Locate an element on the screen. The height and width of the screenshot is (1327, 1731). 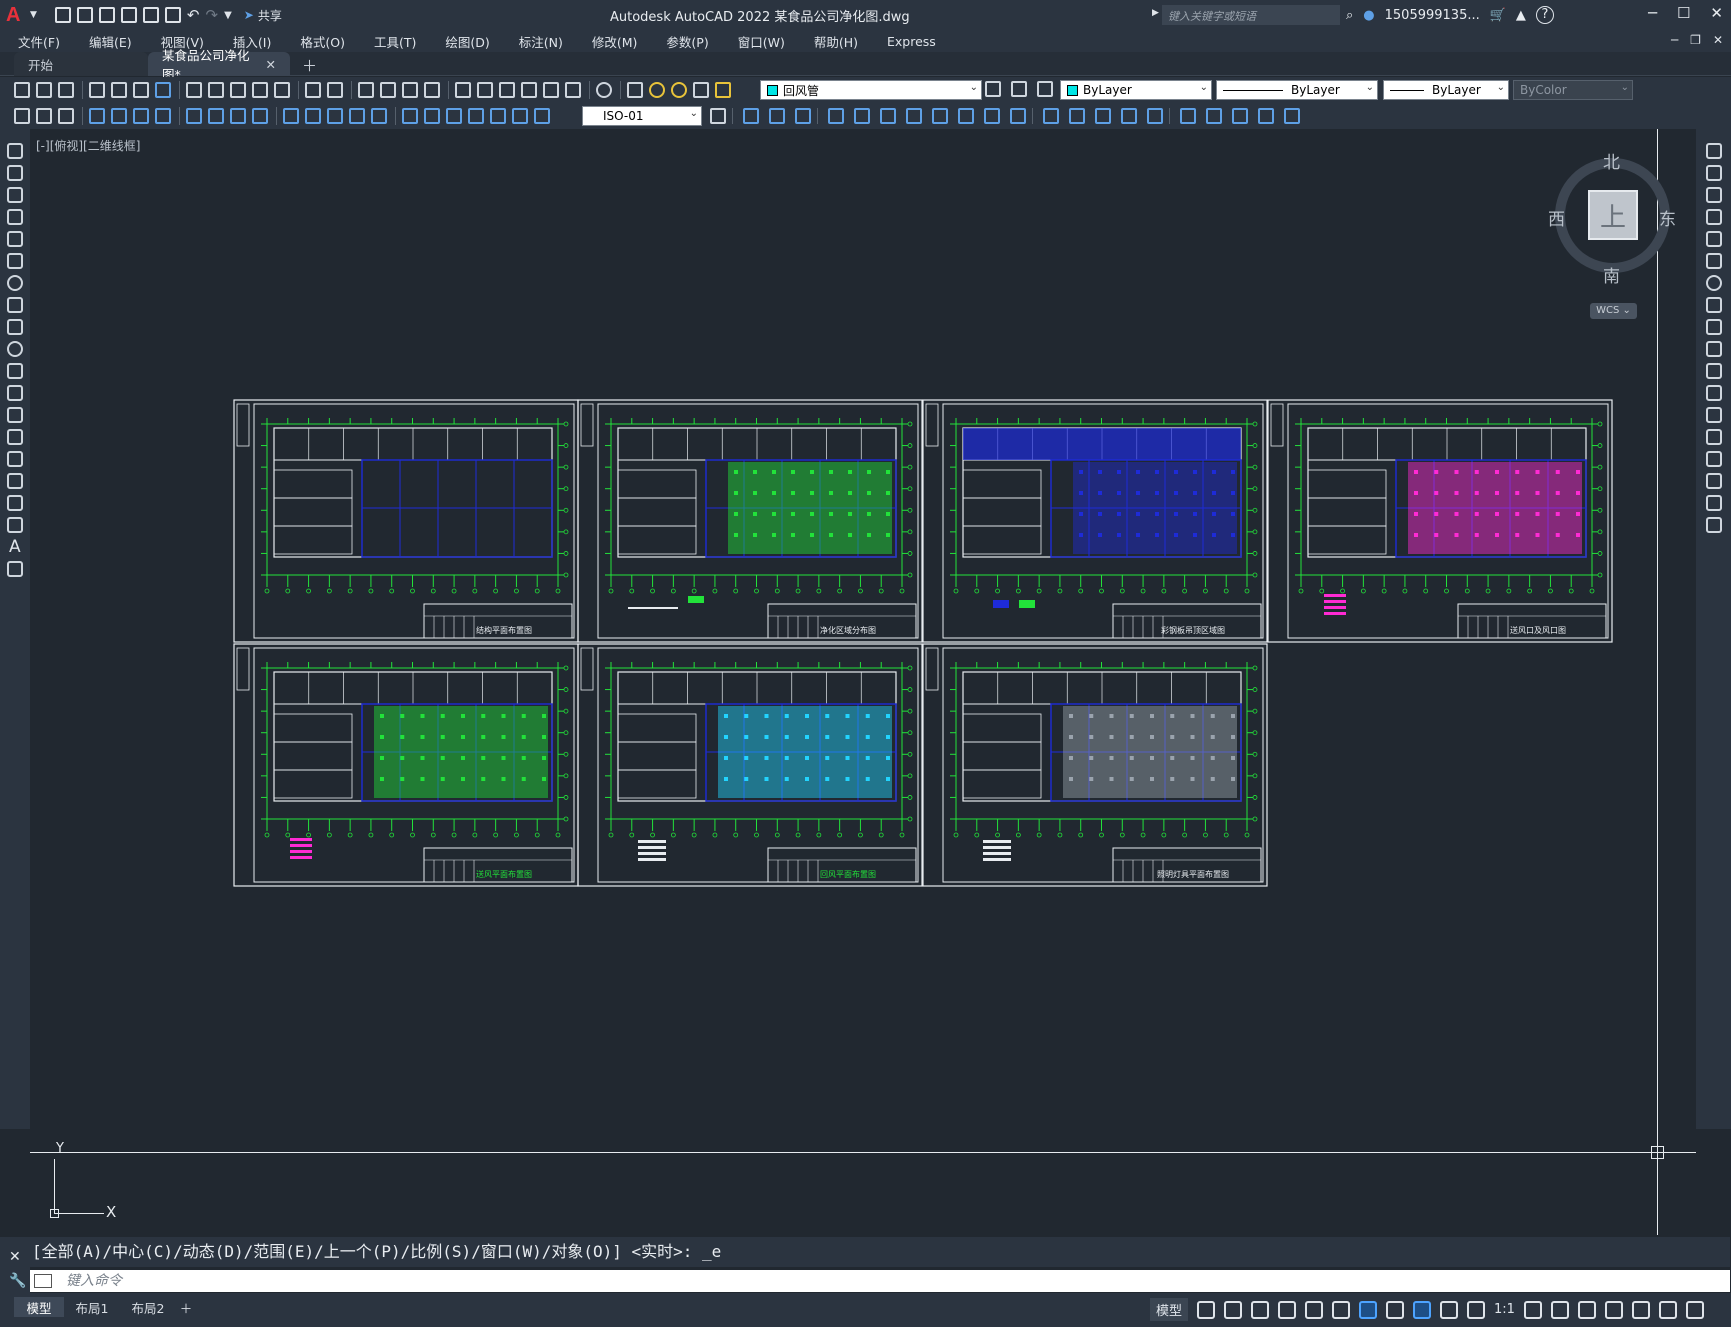
tb-new-icon is located at coordinates (22, 90).